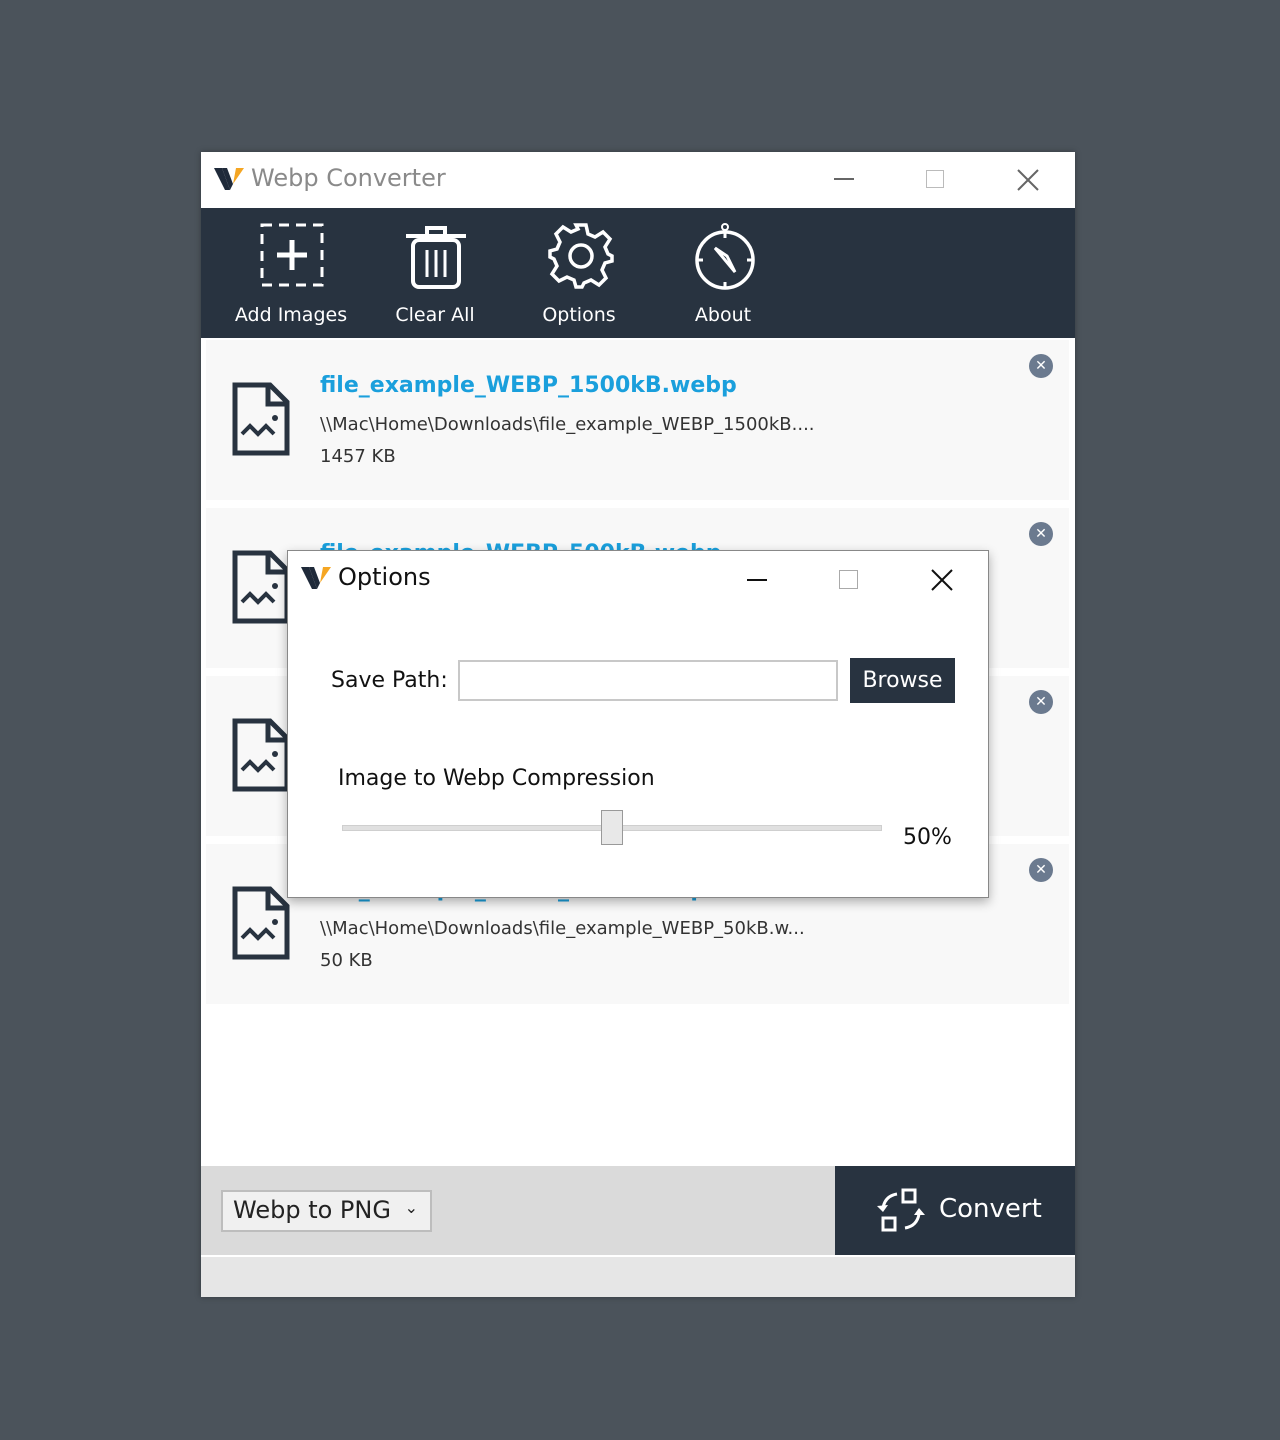 This screenshot has height=1440, width=1280. I want to click on compass-icon, so click(725, 256).